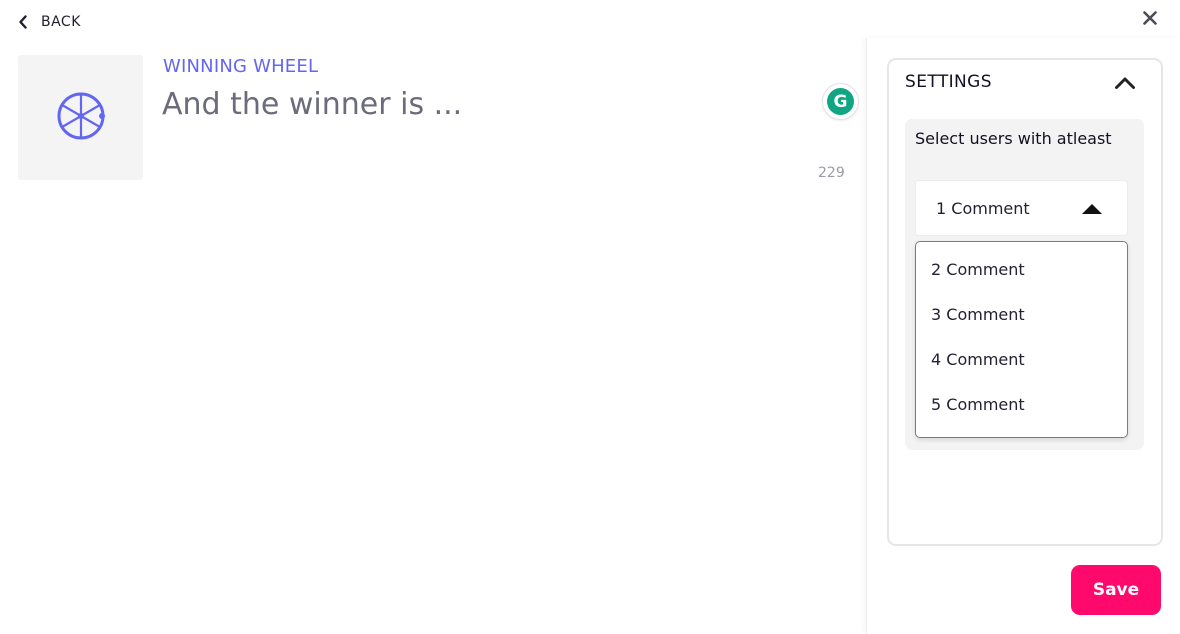 The height and width of the screenshot is (634, 1180). I want to click on back-label: BACK, so click(61, 22).